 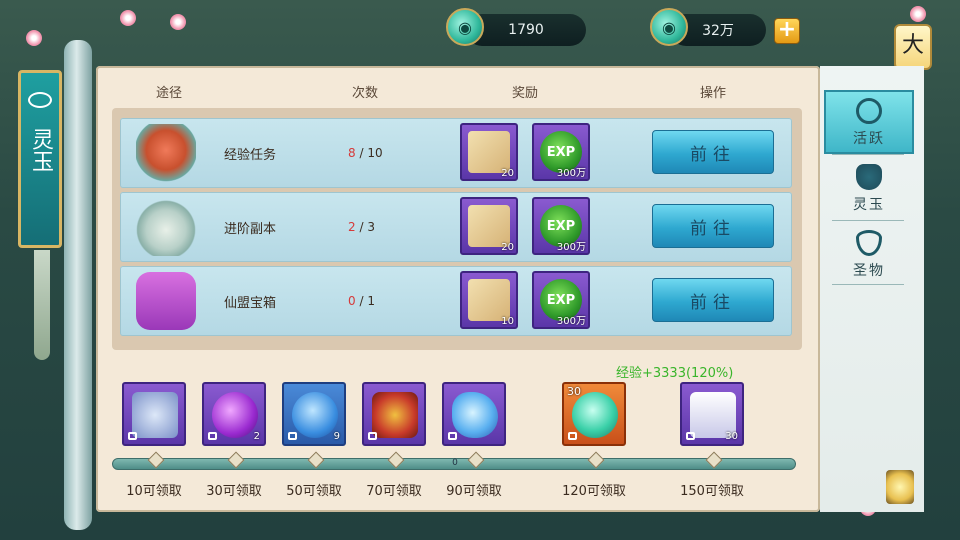 I want to click on gold-amount: 32万, so click(x=718, y=31).